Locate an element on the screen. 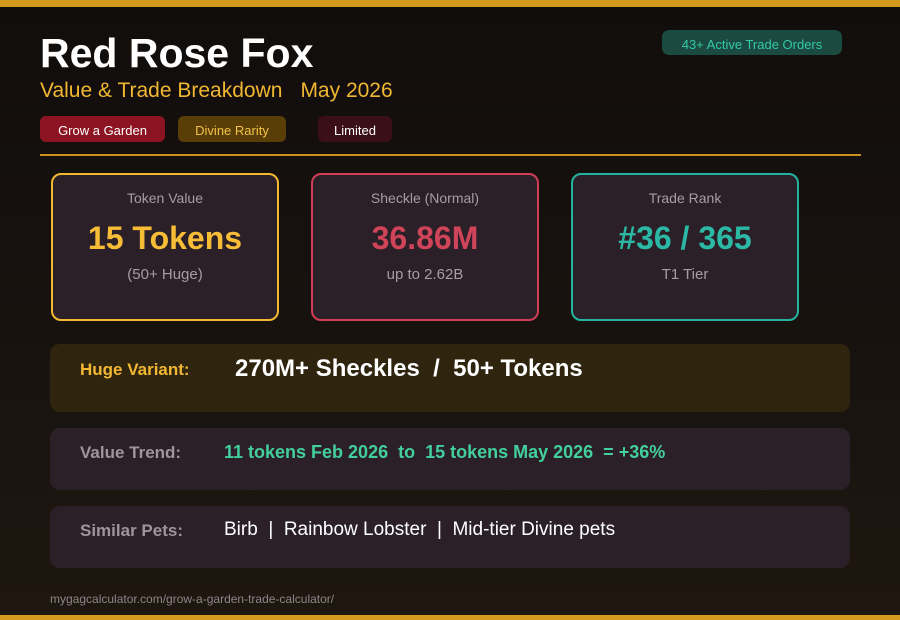 The width and height of the screenshot is (900, 620). sheckle-value-sub: up to 2.62B is located at coordinates (425, 274).